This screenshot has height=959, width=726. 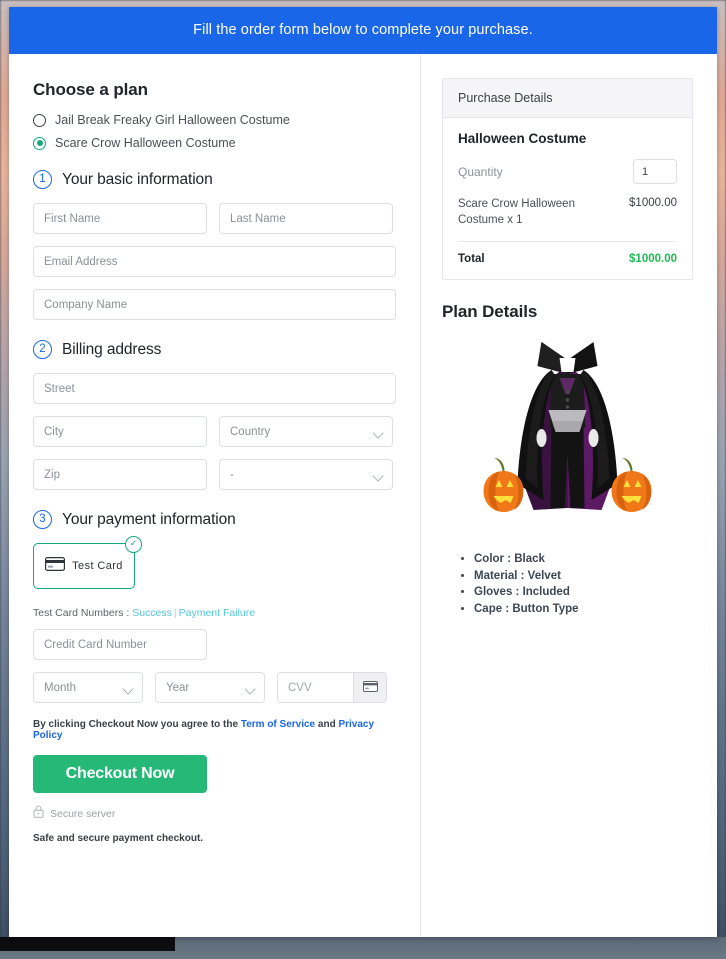 What do you see at coordinates (39, 143) in the screenshot?
I see `radio-scare-crow` at bounding box center [39, 143].